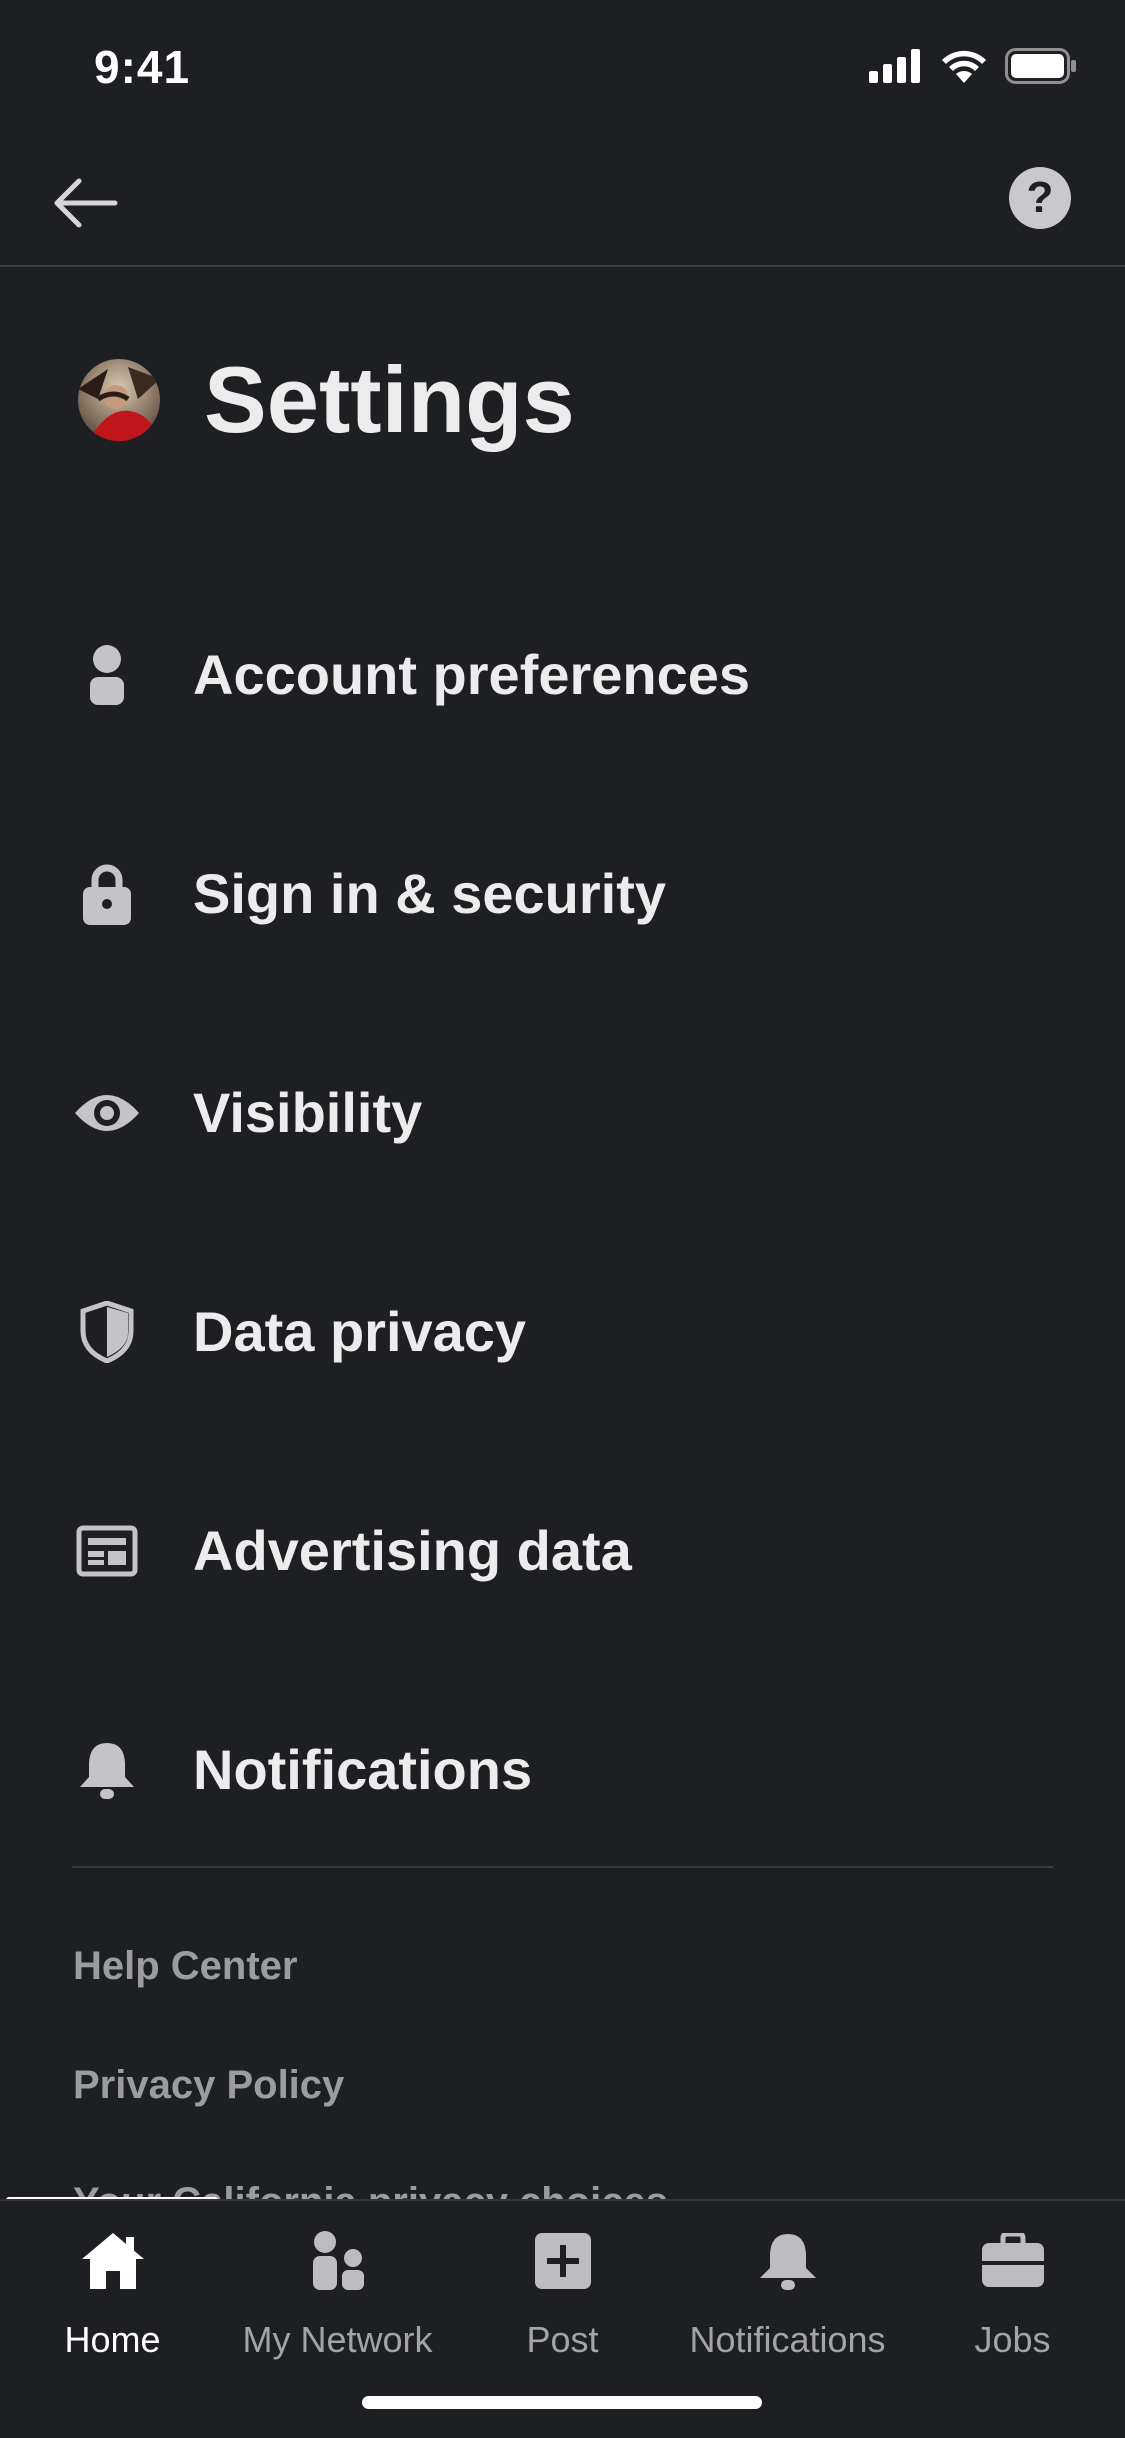 The height and width of the screenshot is (2438, 1125). I want to click on nav-tab-my-network: My Network, so click(337, 2301).